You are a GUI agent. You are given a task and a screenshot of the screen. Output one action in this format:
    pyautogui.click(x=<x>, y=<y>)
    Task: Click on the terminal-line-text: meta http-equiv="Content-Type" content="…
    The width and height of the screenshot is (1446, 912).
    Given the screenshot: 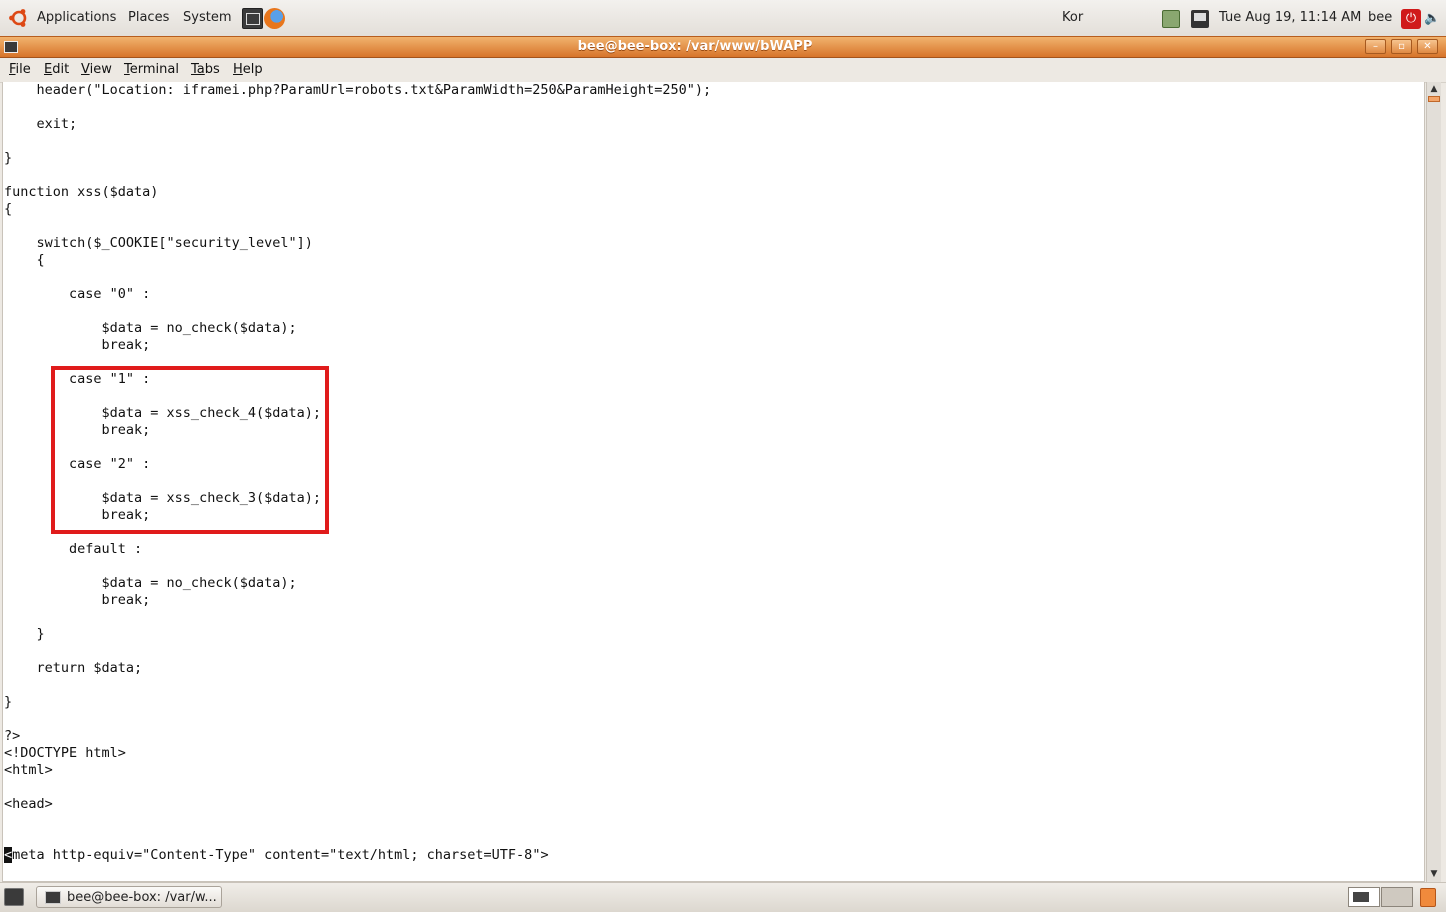 What is the action you would take?
    pyautogui.click(x=280, y=855)
    